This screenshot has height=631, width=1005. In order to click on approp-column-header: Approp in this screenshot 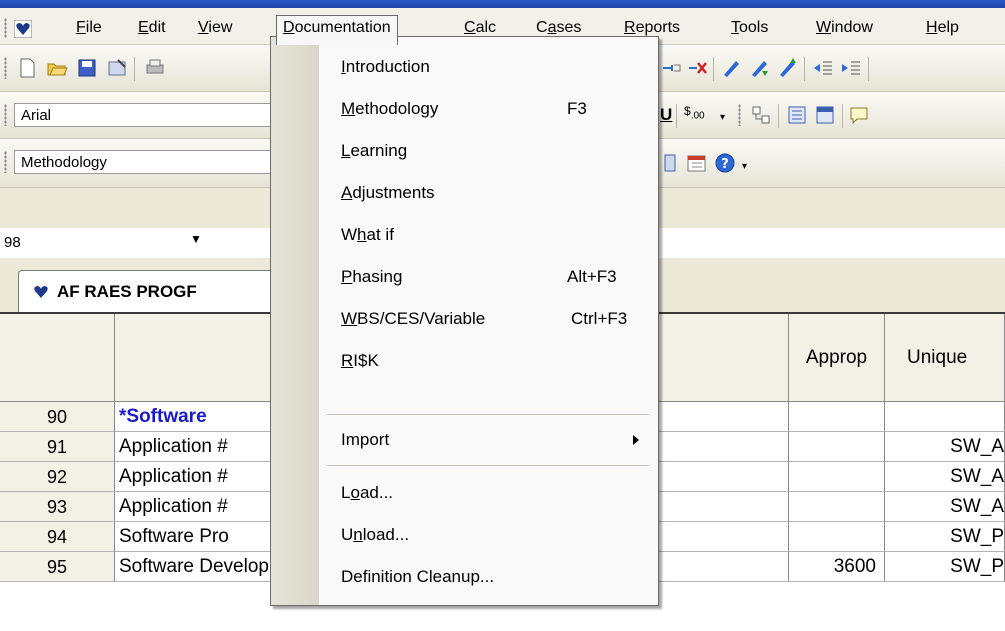, I will do `click(837, 358)`.